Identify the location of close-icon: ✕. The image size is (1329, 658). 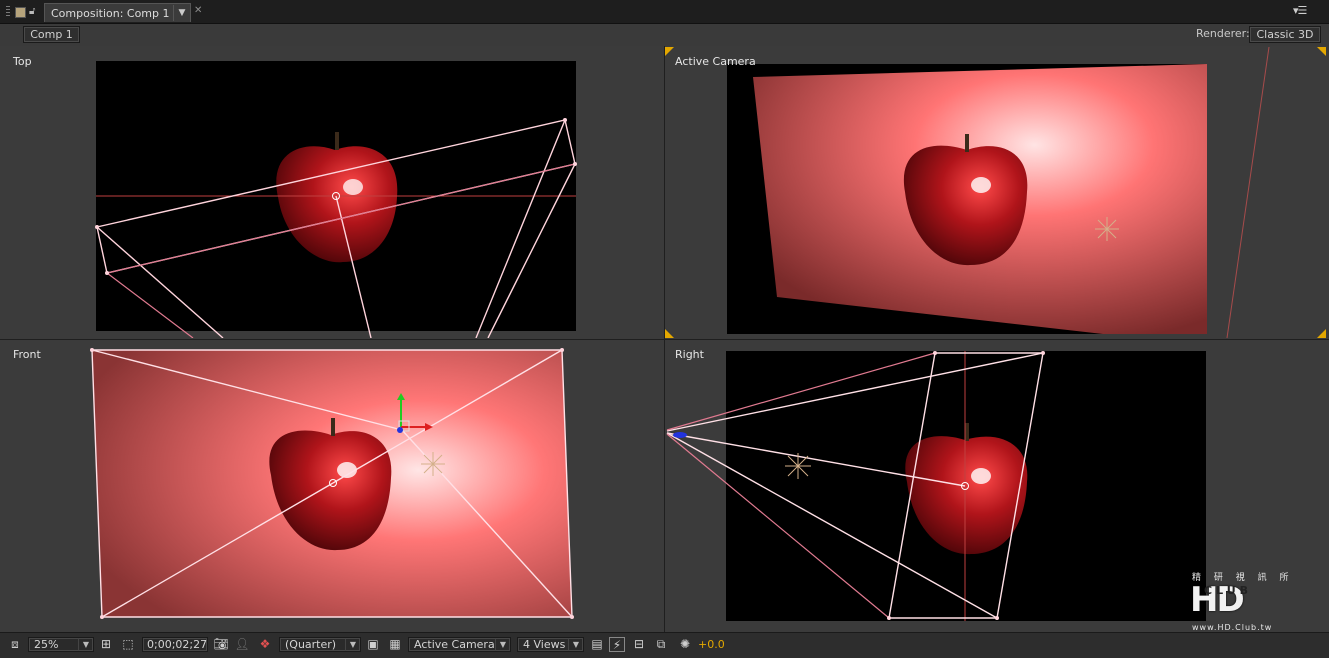
(198, 10).